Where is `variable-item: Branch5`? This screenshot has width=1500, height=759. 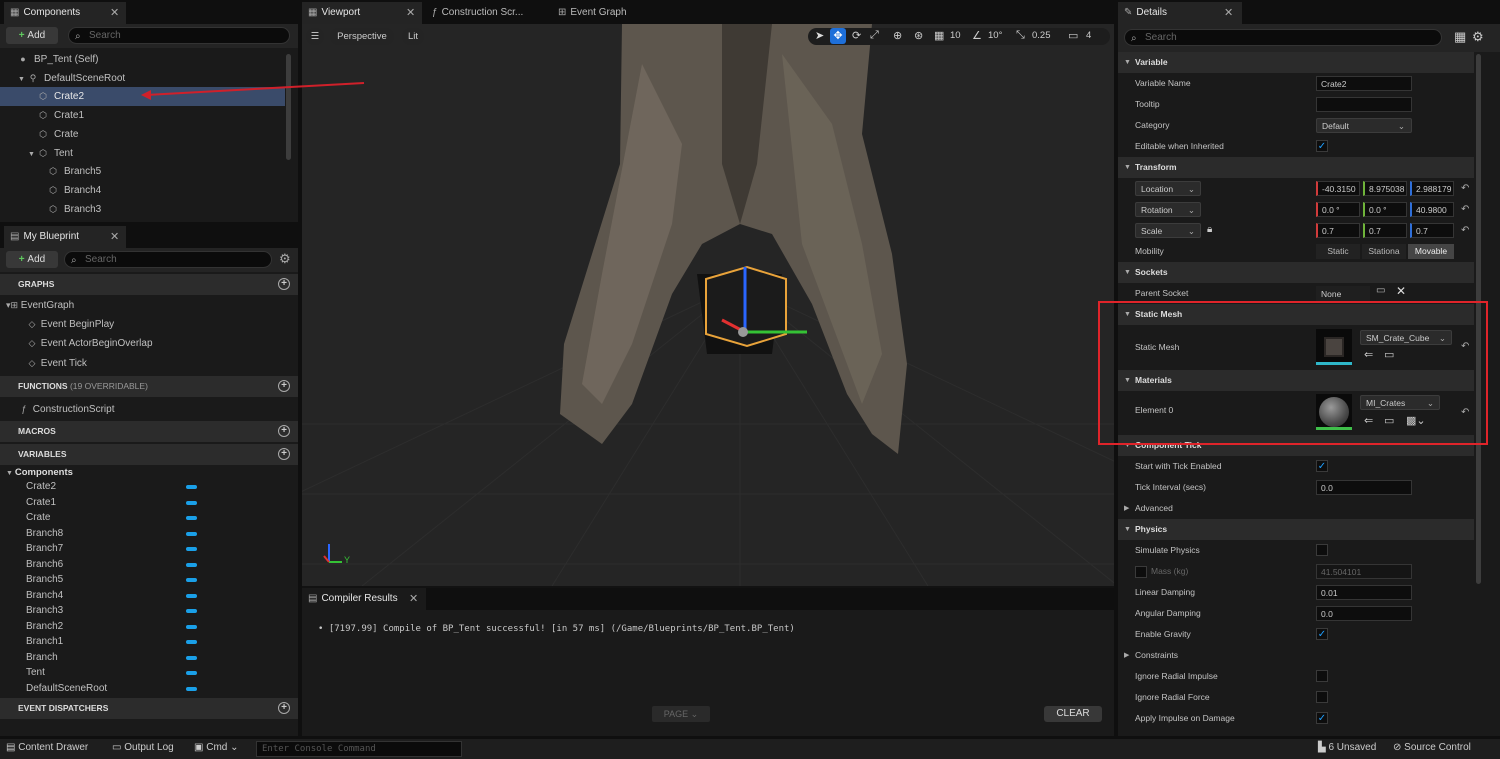
variable-item: Branch5 is located at coordinates (149, 579).